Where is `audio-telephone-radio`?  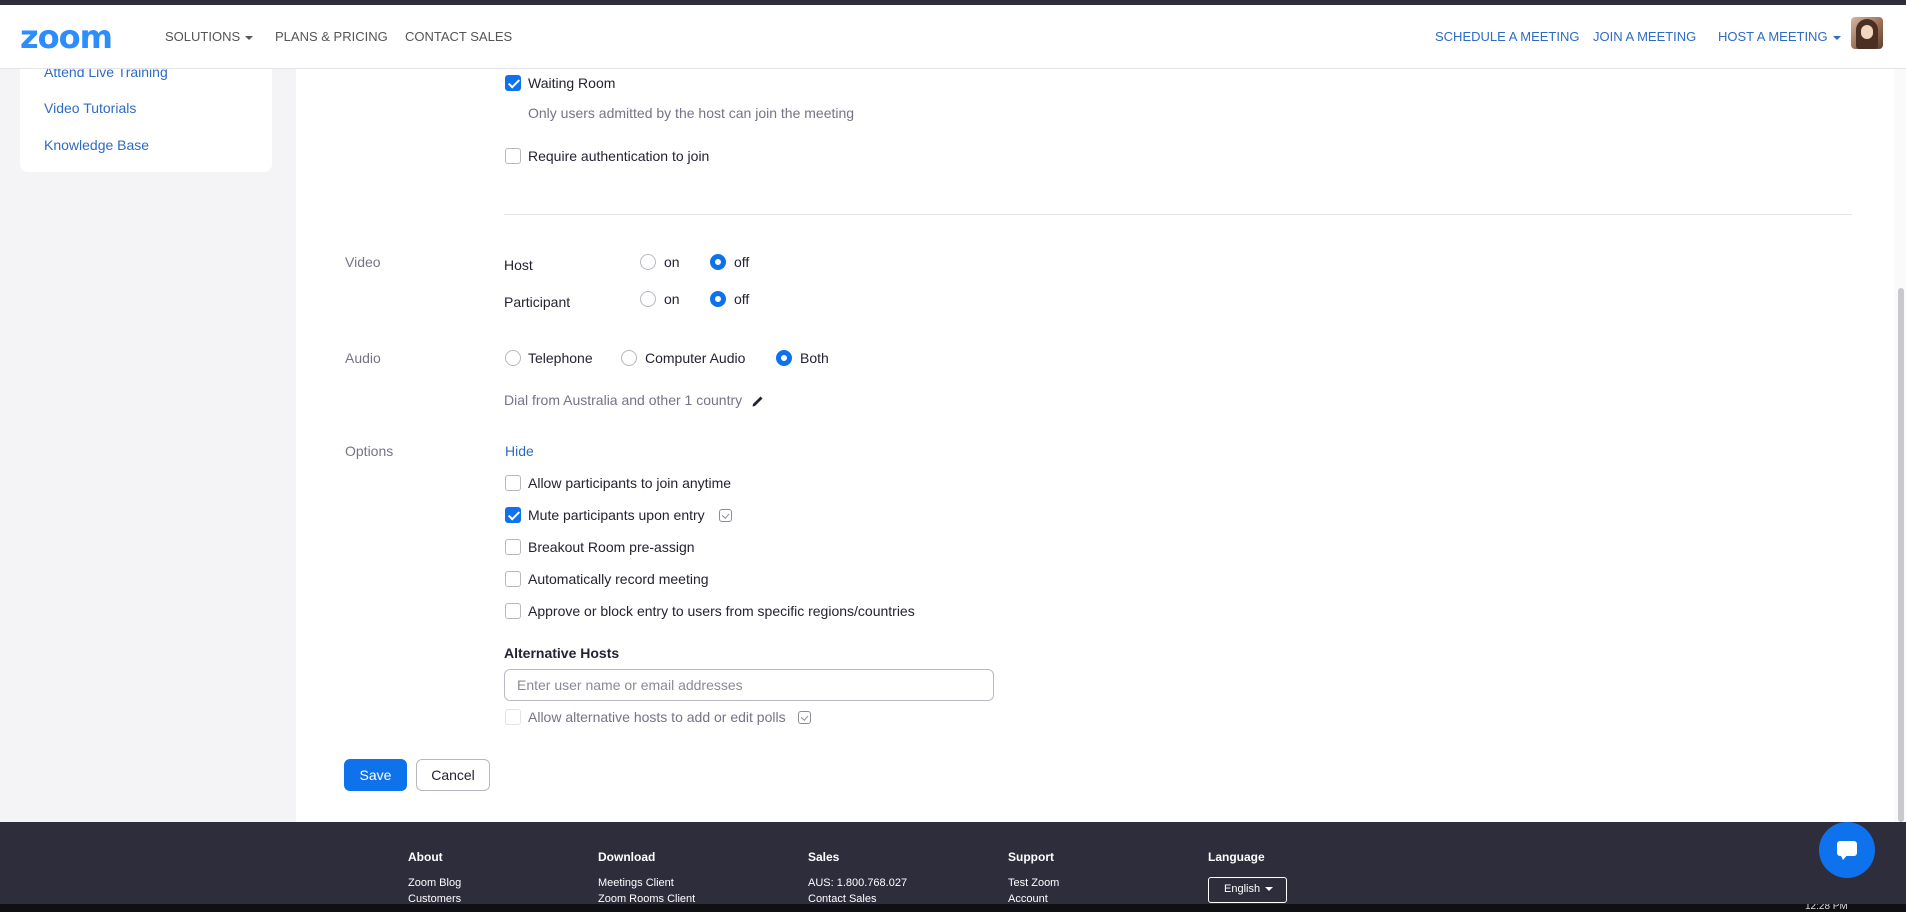 audio-telephone-radio is located at coordinates (513, 358).